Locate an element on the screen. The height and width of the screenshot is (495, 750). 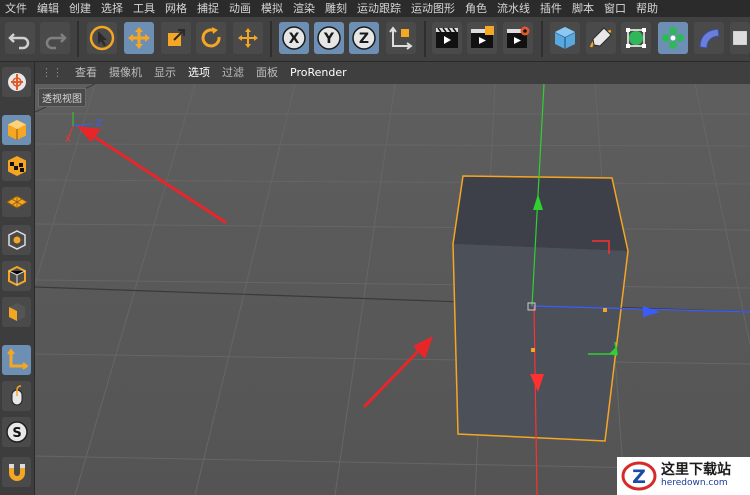
menu-mesh: 网格 is located at coordinates (176, 8).